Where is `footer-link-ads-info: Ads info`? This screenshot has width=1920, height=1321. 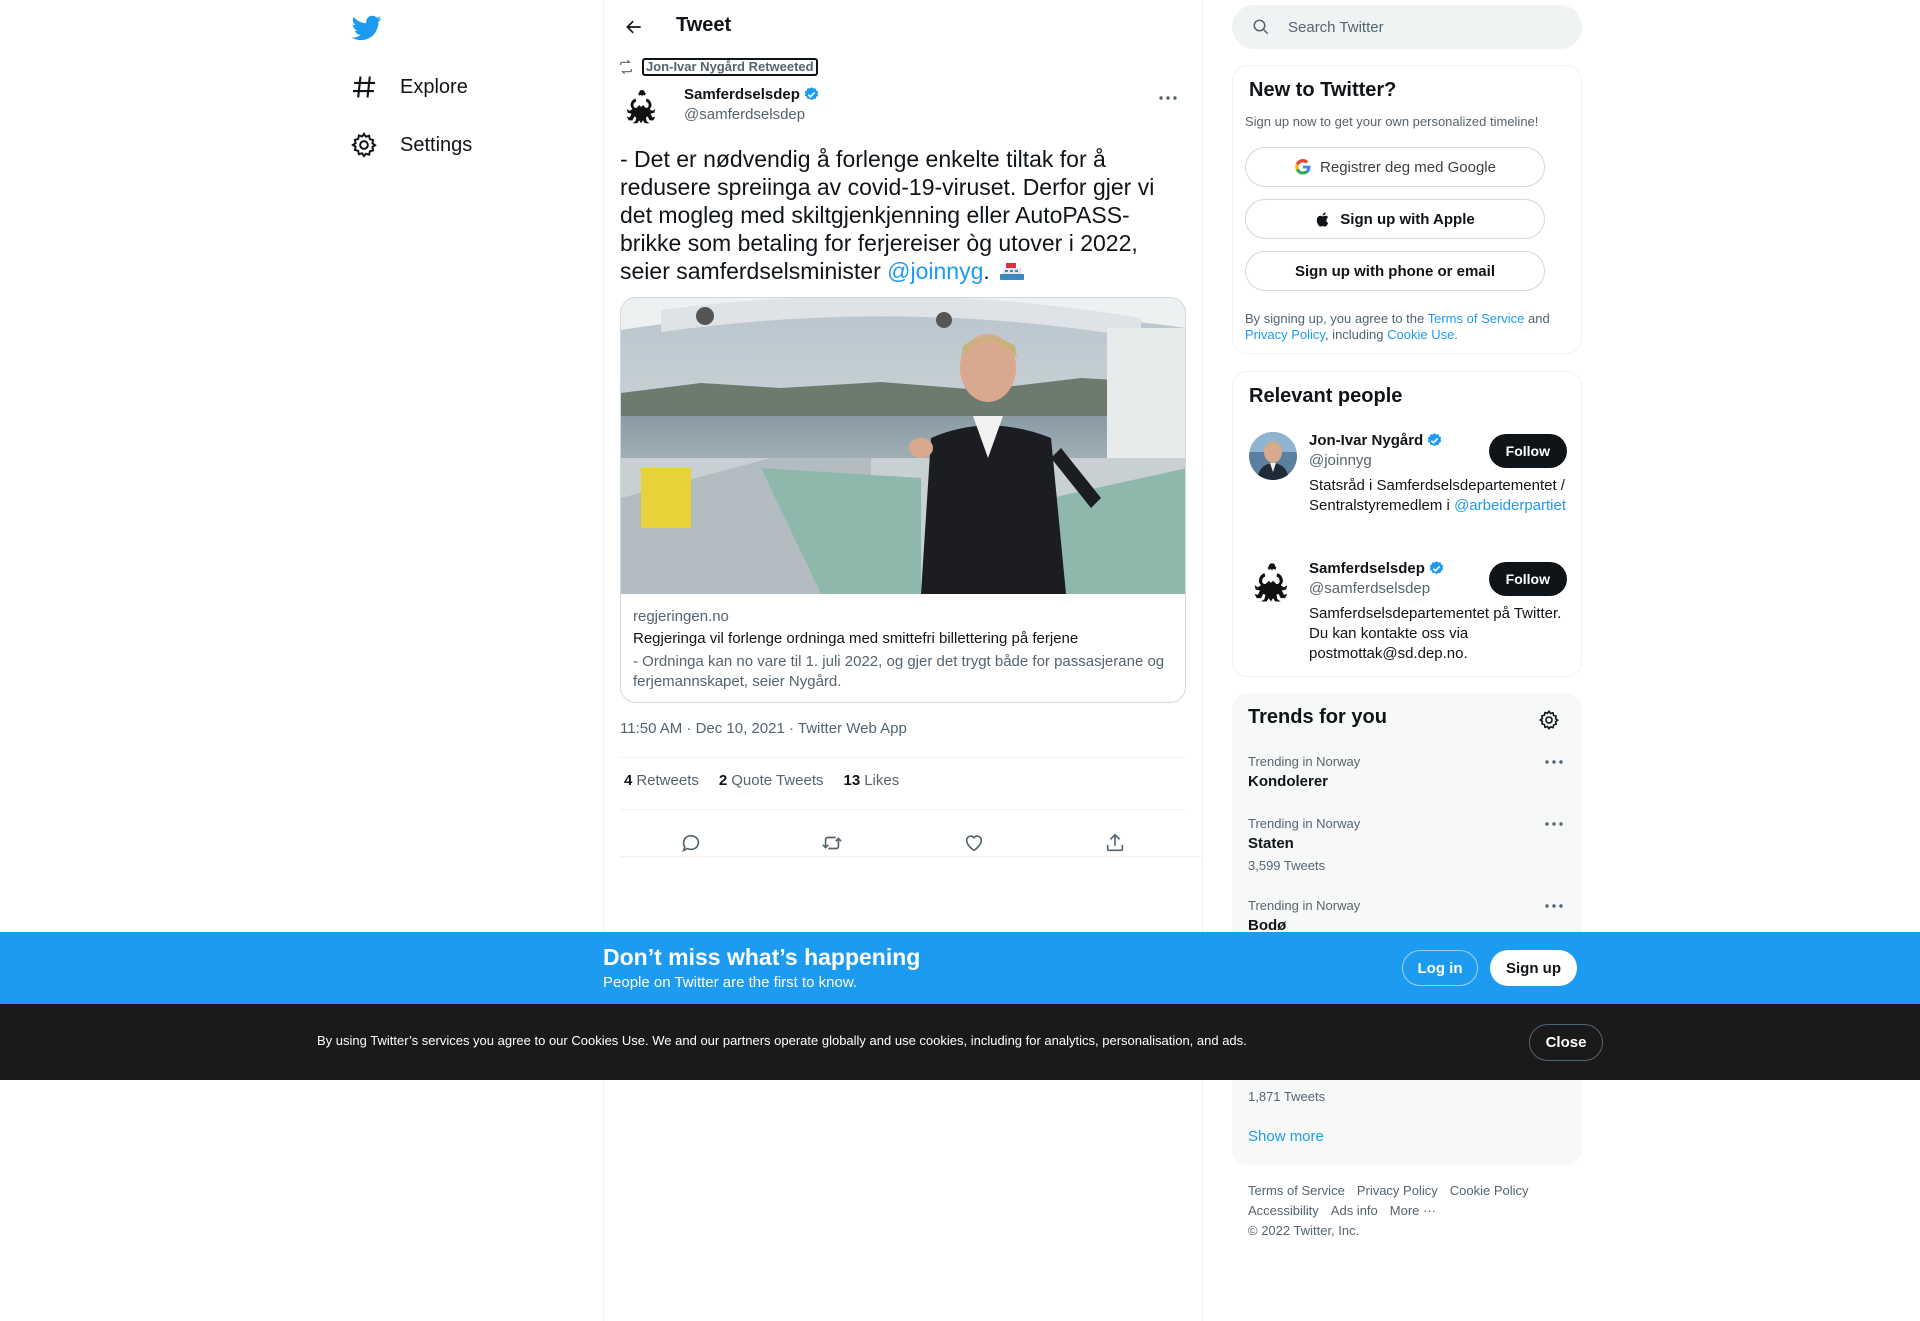
footer-link-ads-info: Ads info is located at coordinates (1354, 1210).